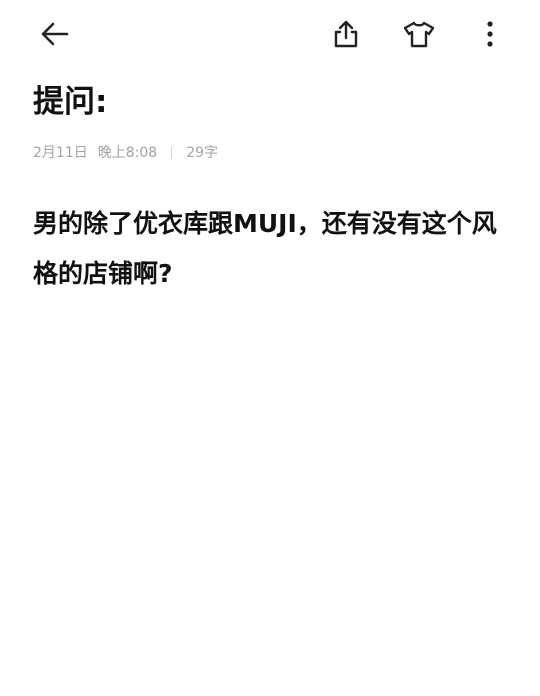  I want to click on note-meta: 2月11日 晚上8:08 29字, so click(125, 152).